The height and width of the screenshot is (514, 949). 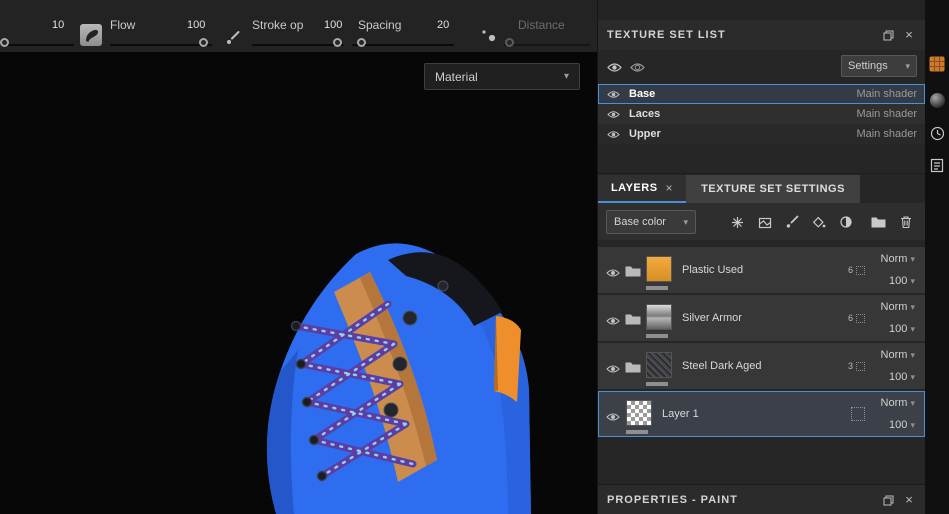 I want to click on distance-slider-track, so click(x=547, y=45).